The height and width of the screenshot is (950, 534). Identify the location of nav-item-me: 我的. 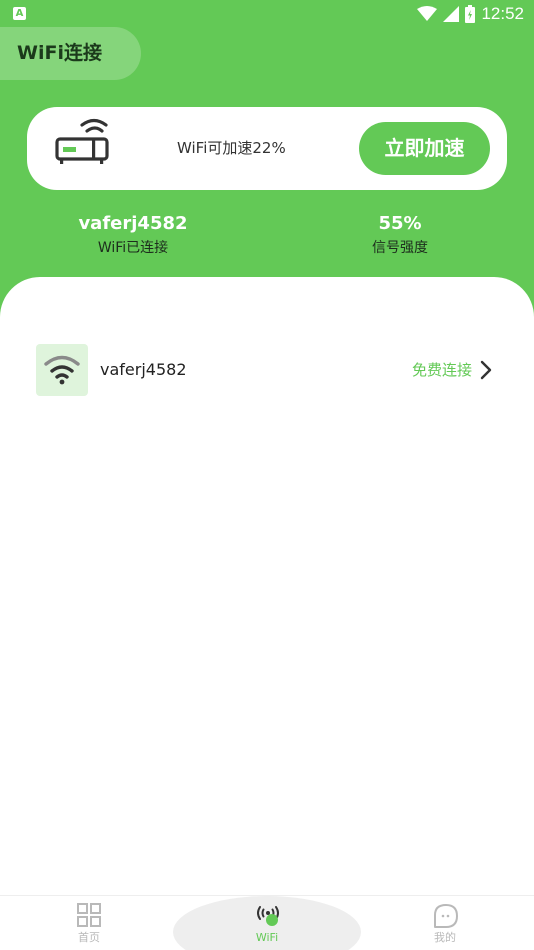
(445, 923).